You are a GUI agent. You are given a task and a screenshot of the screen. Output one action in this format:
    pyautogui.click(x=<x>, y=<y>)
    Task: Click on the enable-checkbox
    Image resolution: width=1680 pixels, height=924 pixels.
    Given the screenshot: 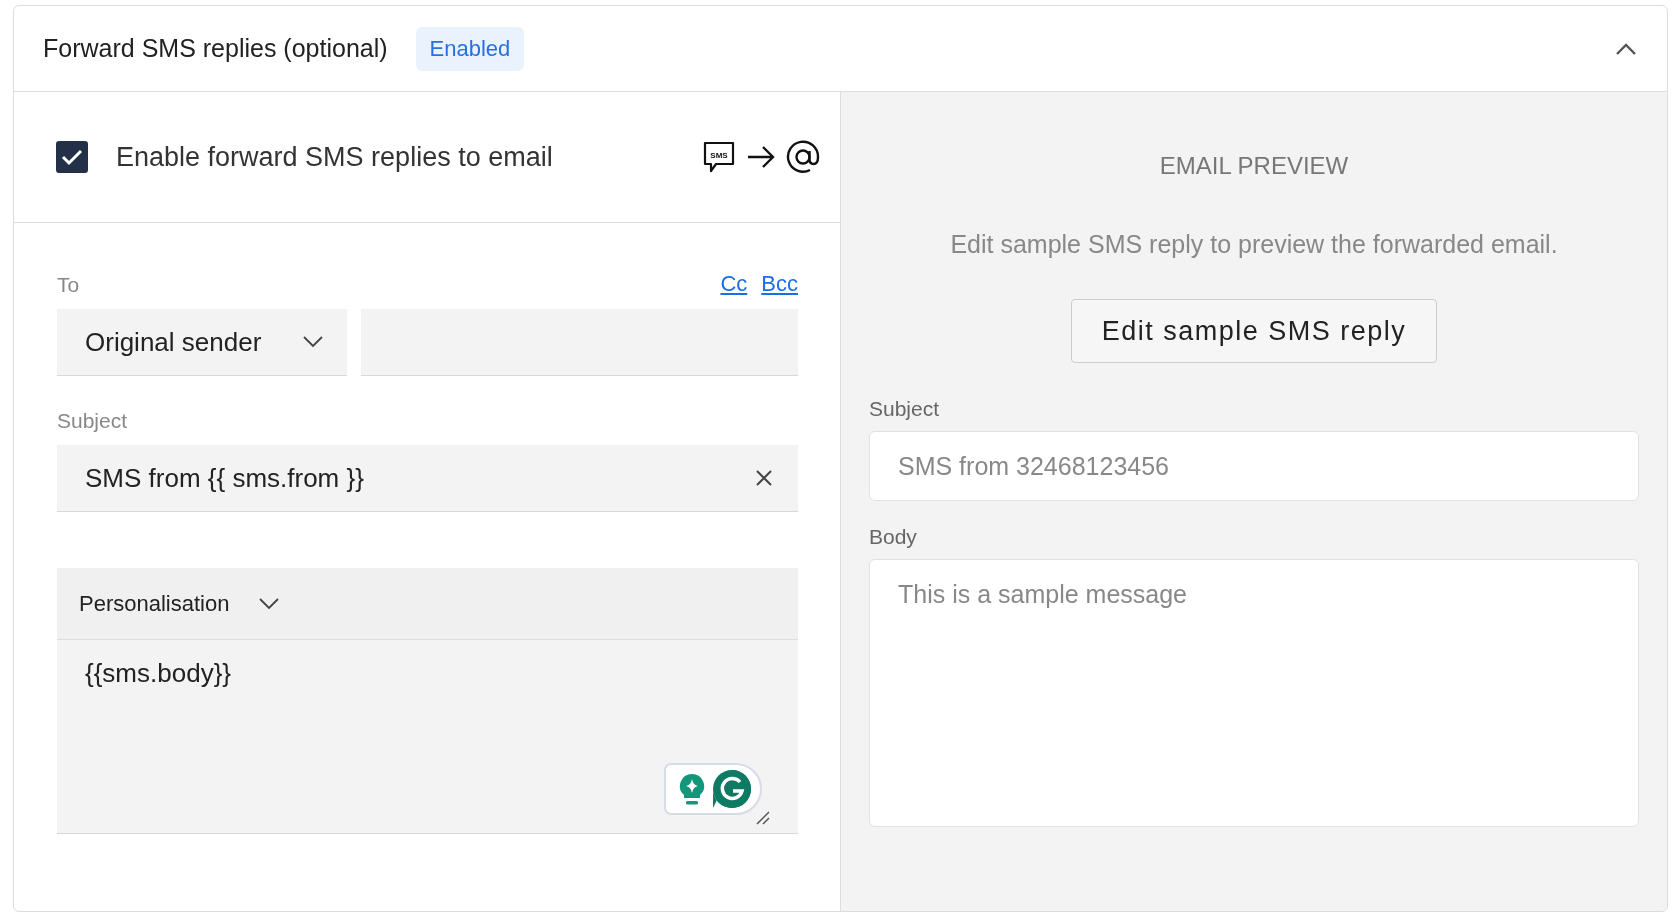 What is the action you would take?
    pyautogui.click(x=72, y=157)
    